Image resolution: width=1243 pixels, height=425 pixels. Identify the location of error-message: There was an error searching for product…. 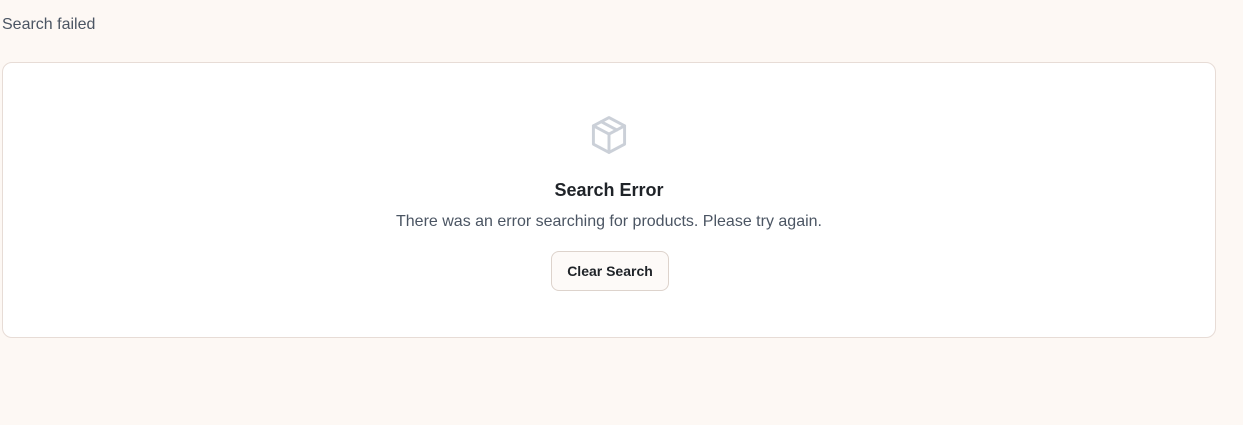
(609, 221).